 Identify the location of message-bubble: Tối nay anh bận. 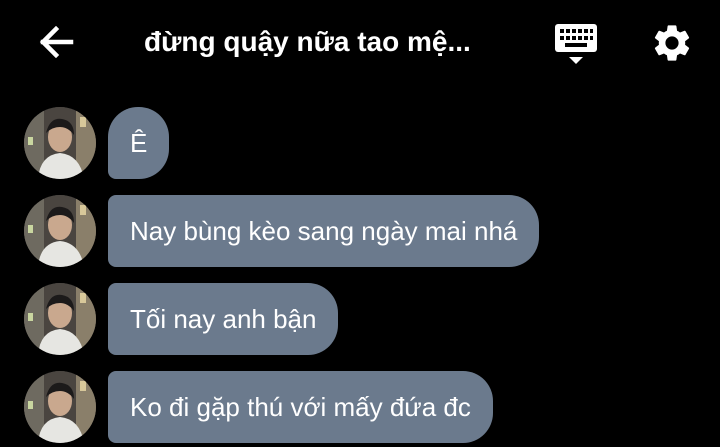
(223, 319).